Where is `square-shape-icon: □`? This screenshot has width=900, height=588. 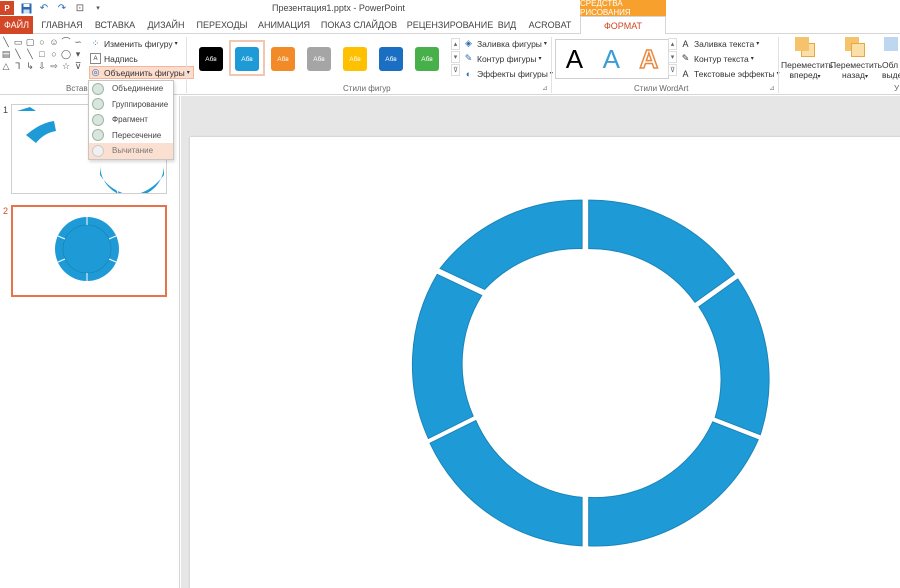
square-shape-icon: □ is located at coordinates (42, 54).